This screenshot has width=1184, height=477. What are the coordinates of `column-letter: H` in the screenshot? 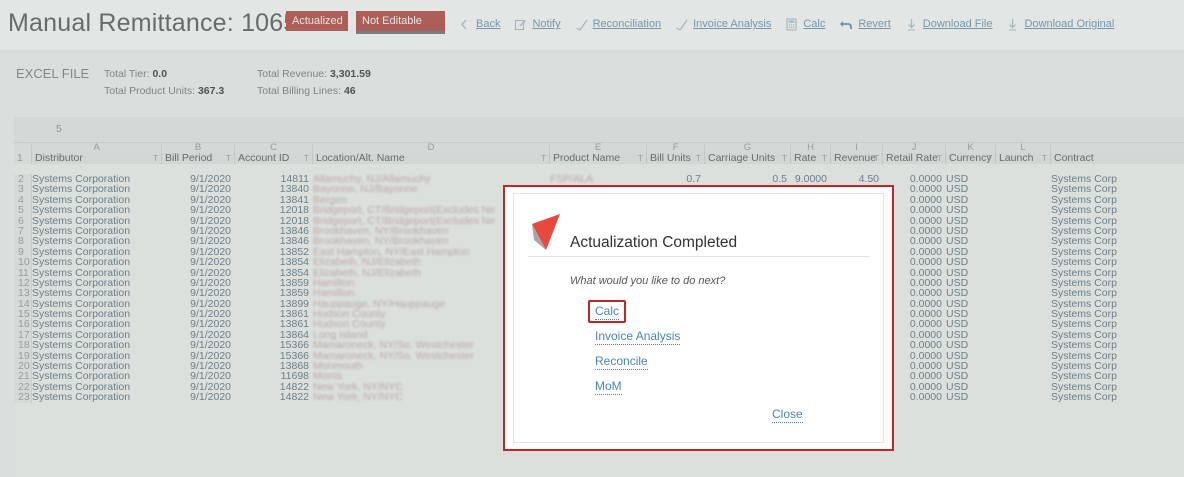 It's located at (811, 148).